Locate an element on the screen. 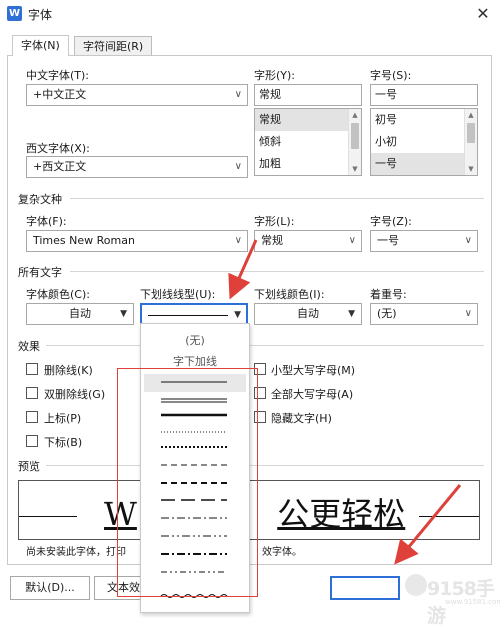 This screenshot has width=500, height=628. watermark-circle-icon is located at coordinates (416, 585).